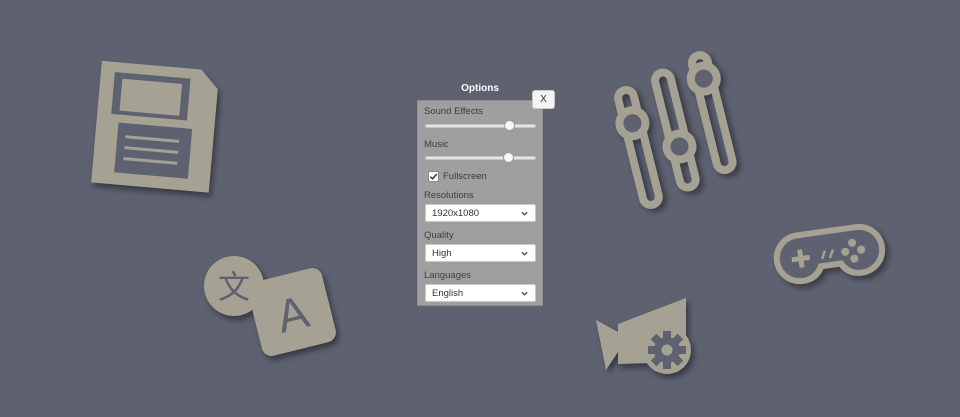  I want to click on options-title: Options, so click(480, 88).